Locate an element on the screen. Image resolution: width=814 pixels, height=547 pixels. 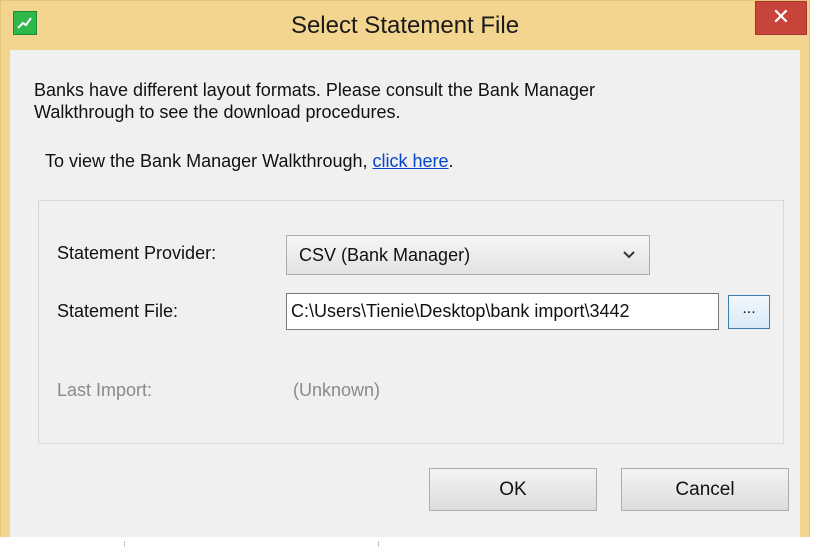
cancel-button: Cancel is located at coordinates (705, 489).